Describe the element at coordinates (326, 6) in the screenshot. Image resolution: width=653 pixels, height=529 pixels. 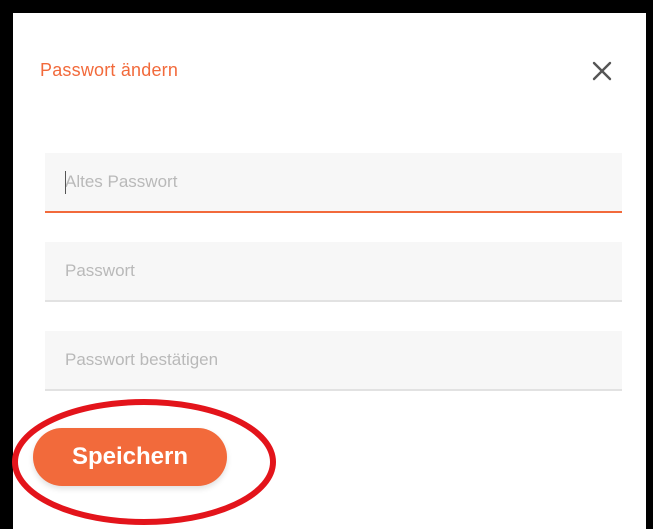
I see `frame-border-top` at that location.